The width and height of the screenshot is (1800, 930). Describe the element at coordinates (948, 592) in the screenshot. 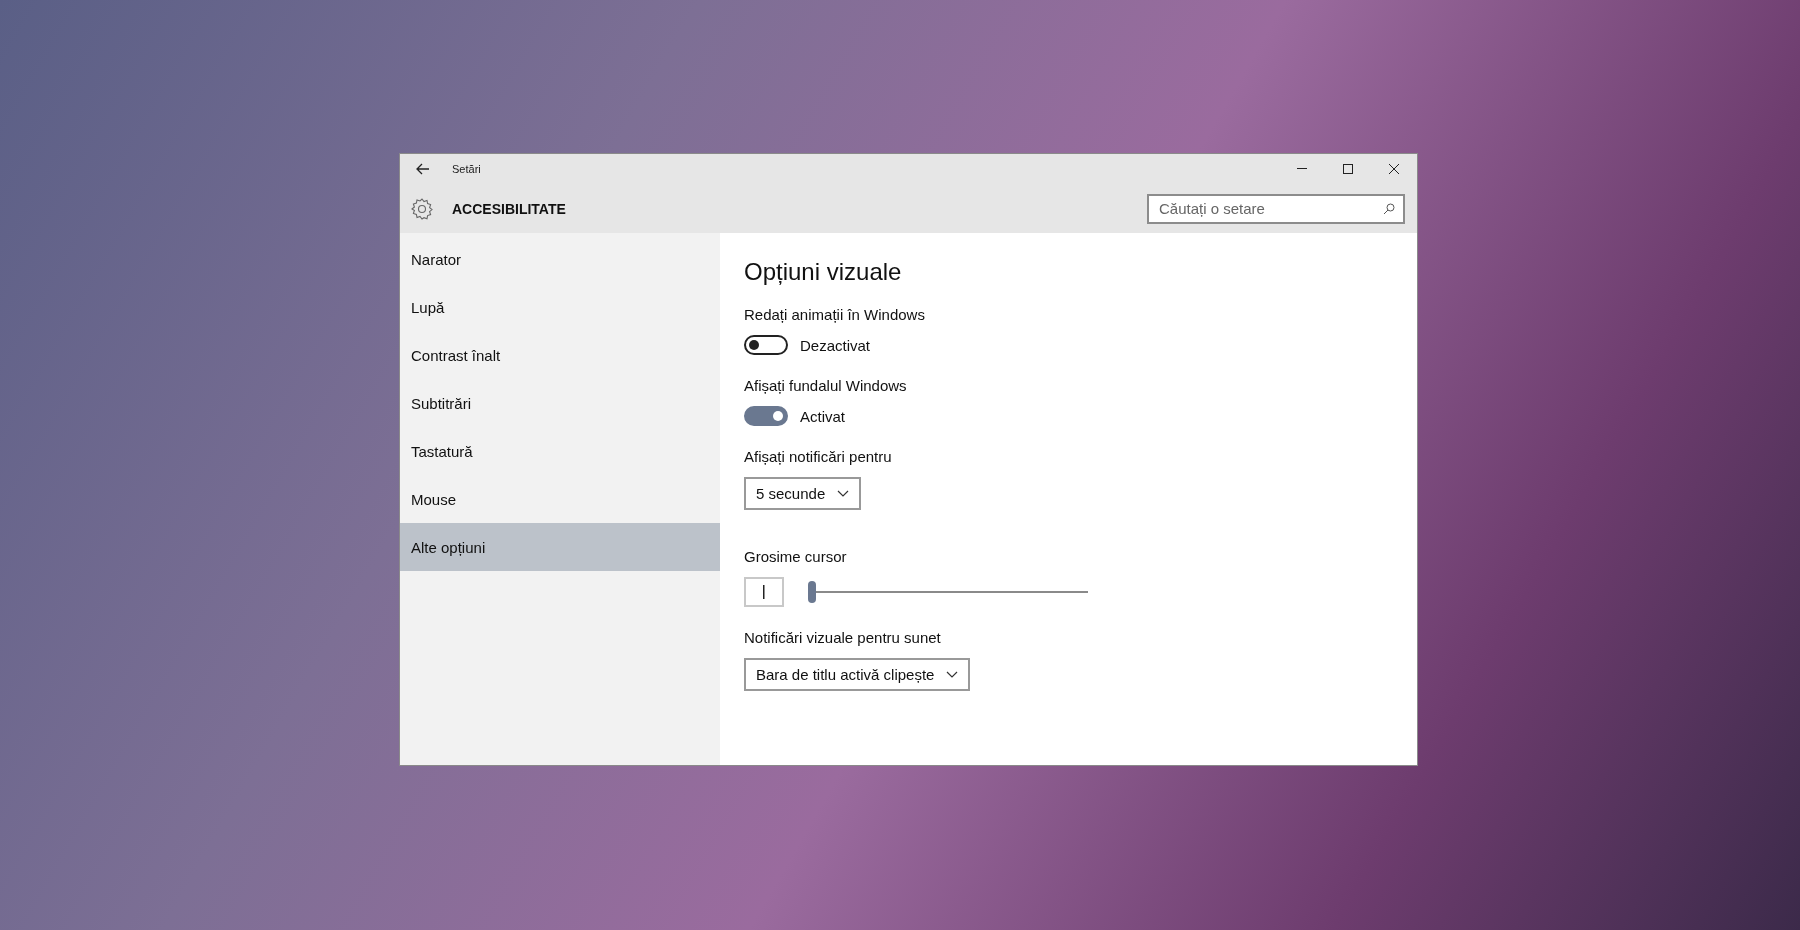

I see `slider` at that location.